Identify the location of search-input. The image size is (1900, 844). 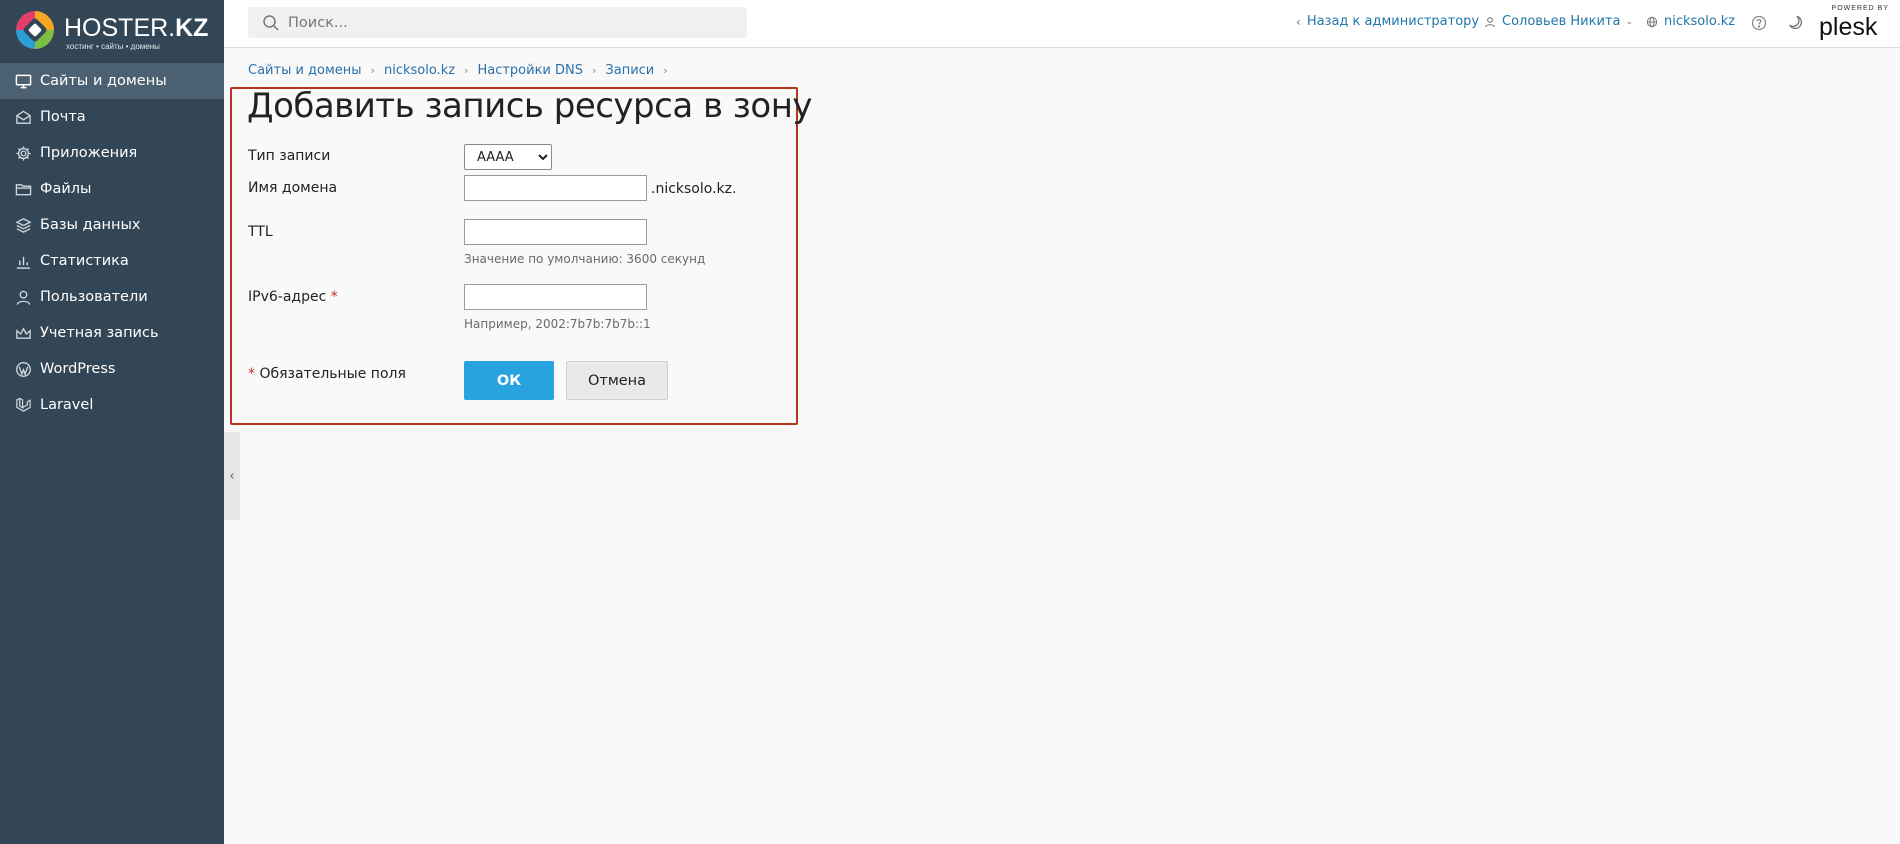
(508, 22).